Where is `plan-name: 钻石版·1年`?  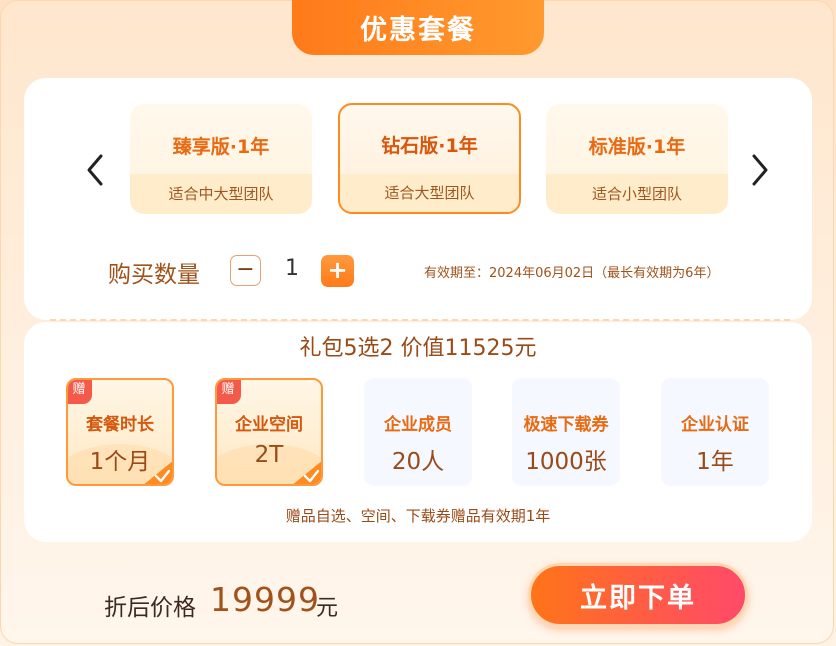
plan-name: 钻石版·1年 is located at coordinates (429, 146).